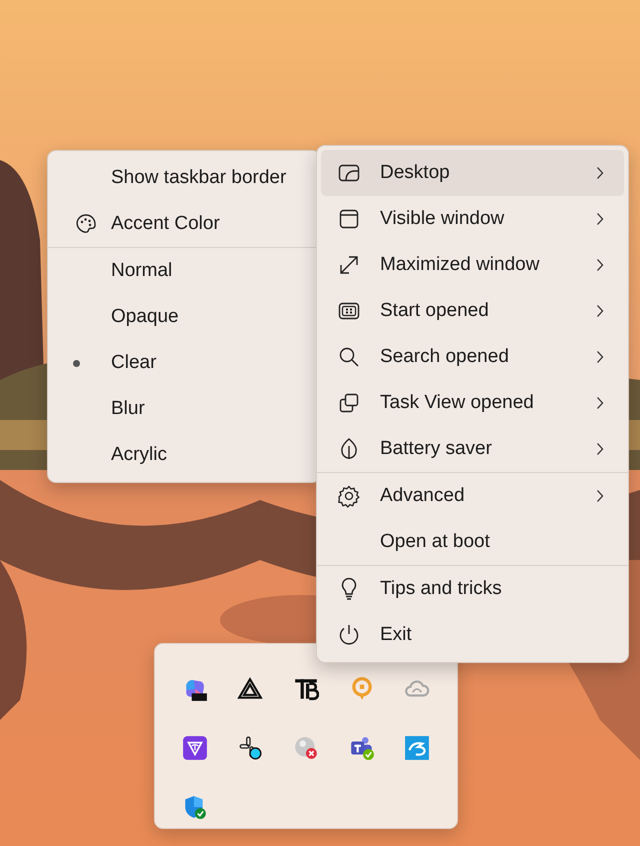 This screenshot has width=640, height=846. I want to click on people-chat-icon, so click(361, 747).